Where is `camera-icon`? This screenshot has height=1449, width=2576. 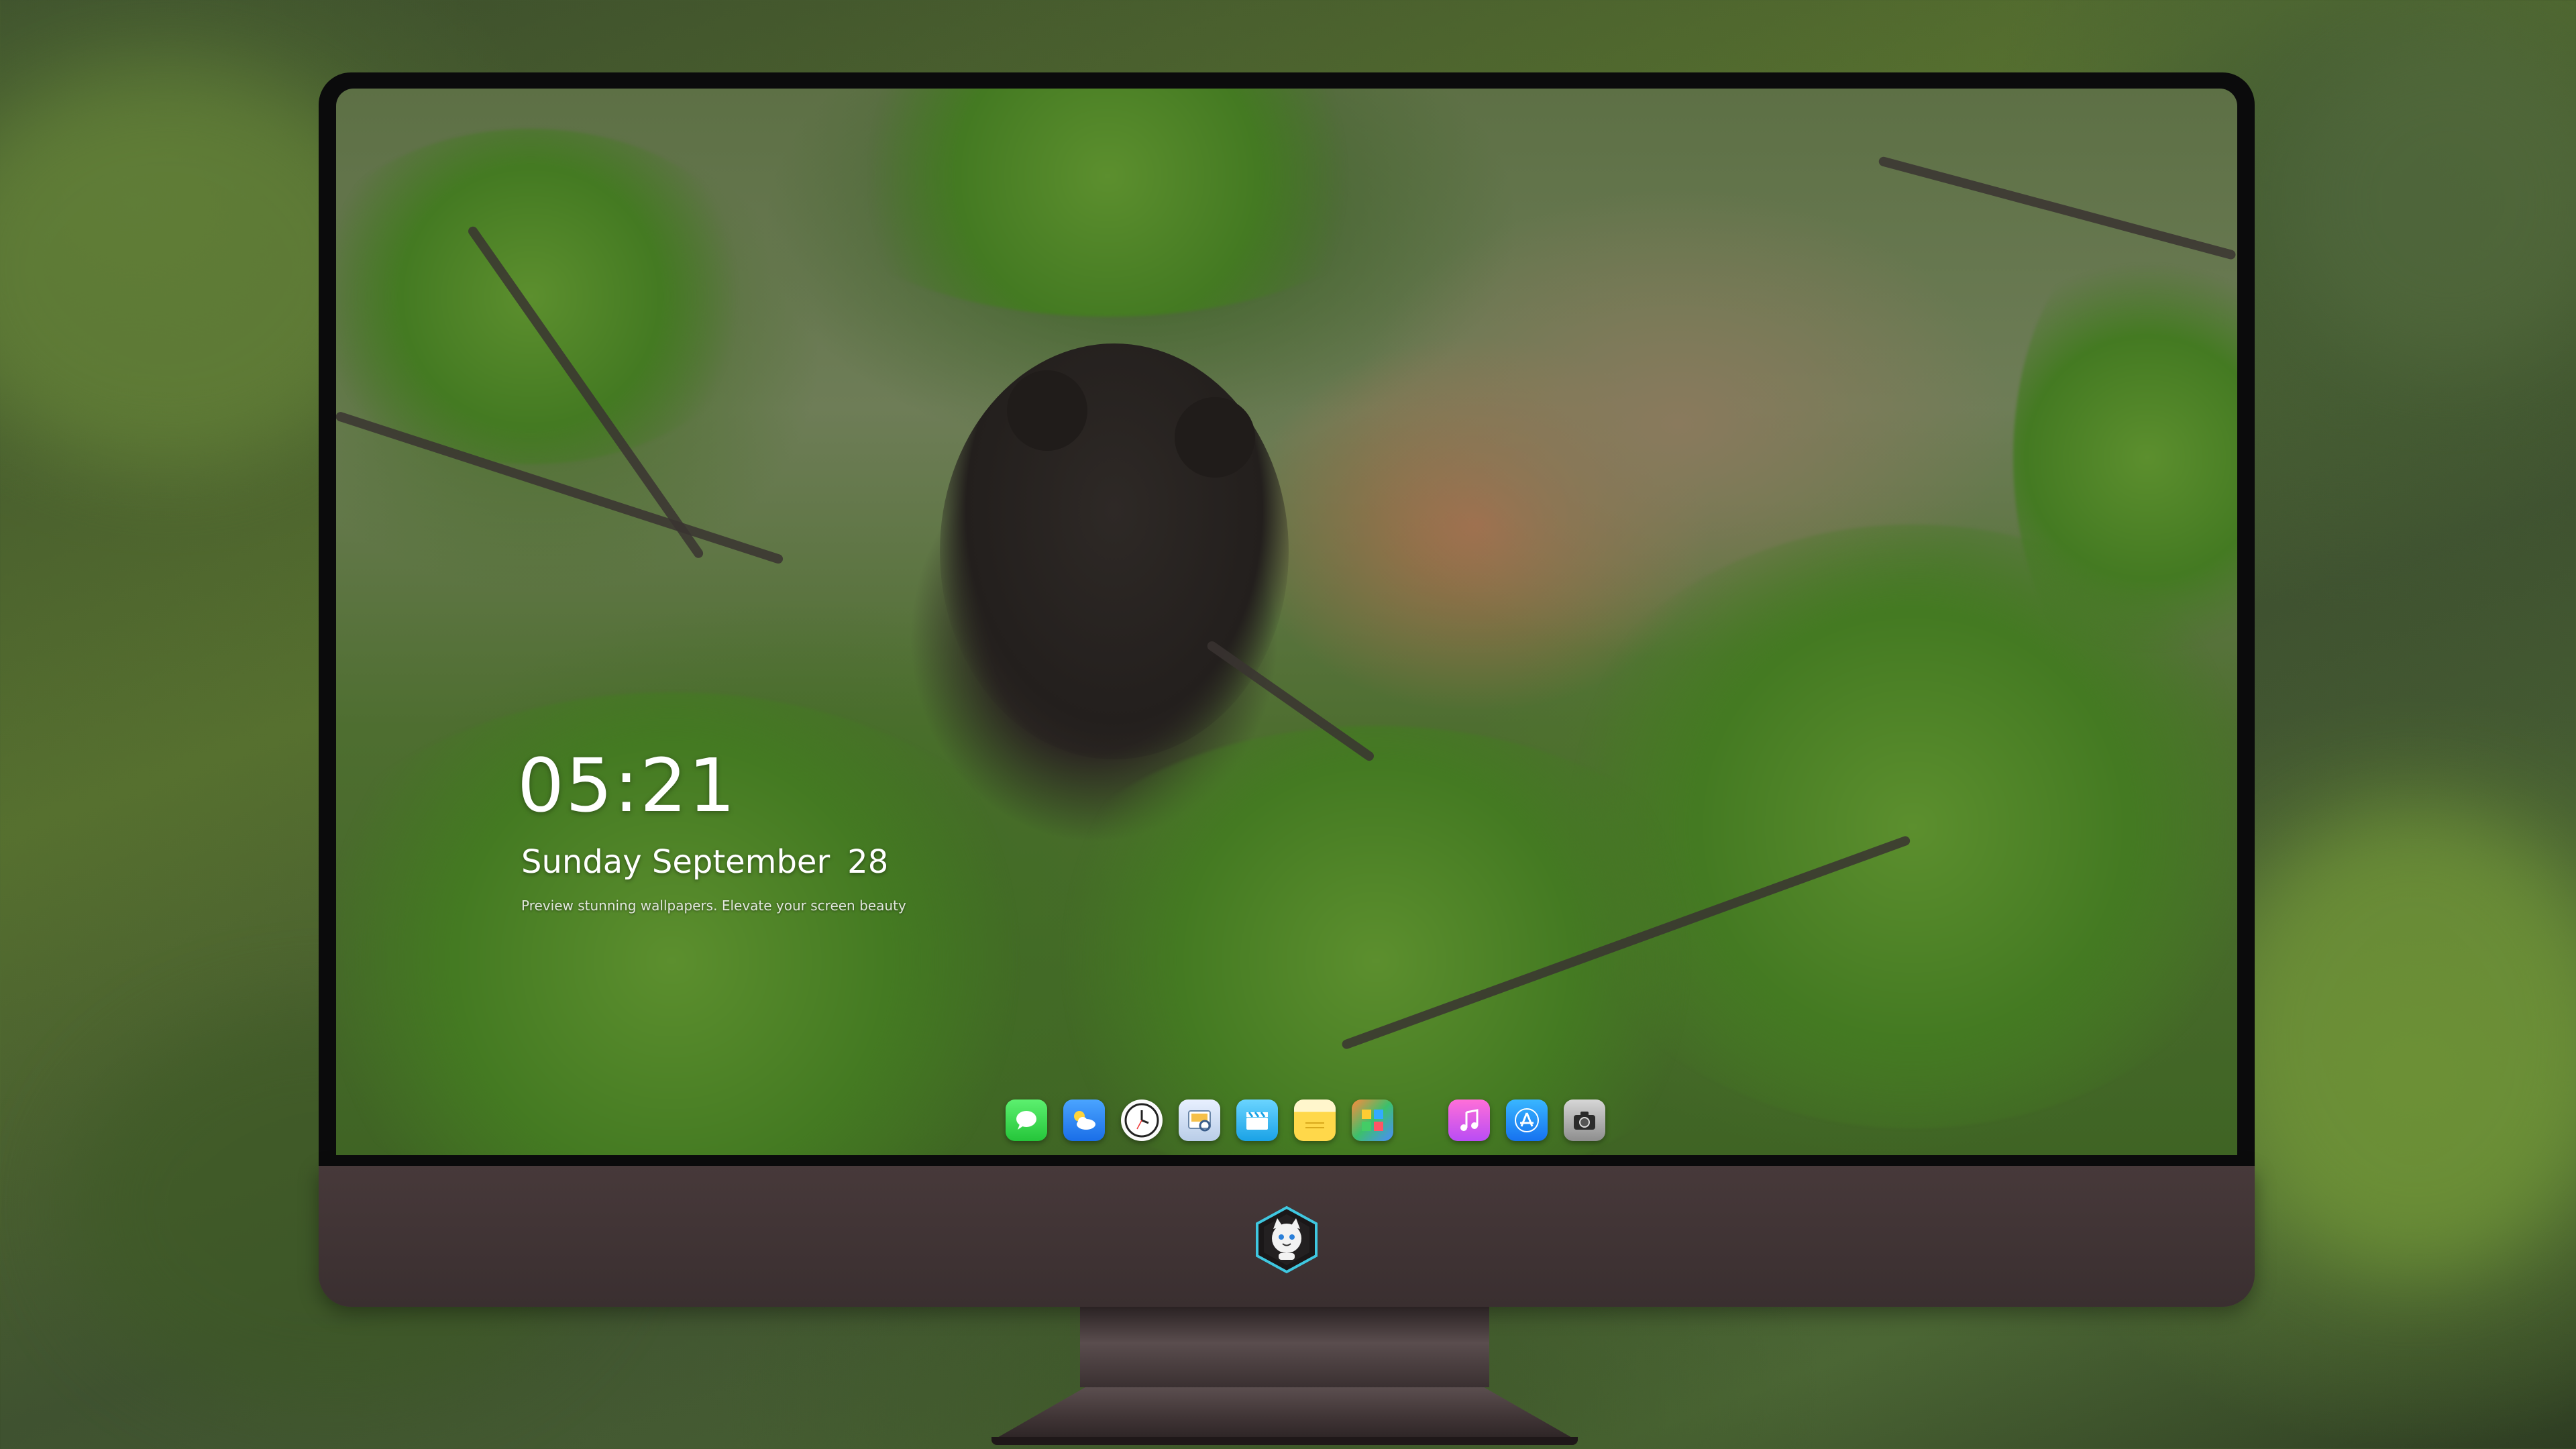
camera-icon is located at coordinates (1584, 1121).